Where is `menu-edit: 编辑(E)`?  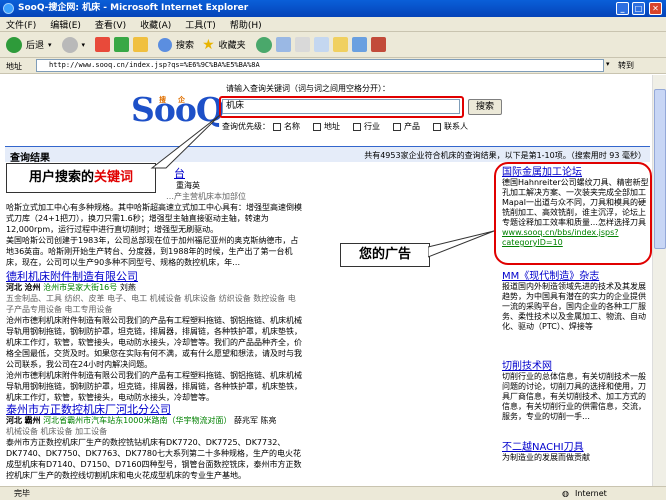 menu-edit: 编辑(E) is located at coordinates (65, 24).